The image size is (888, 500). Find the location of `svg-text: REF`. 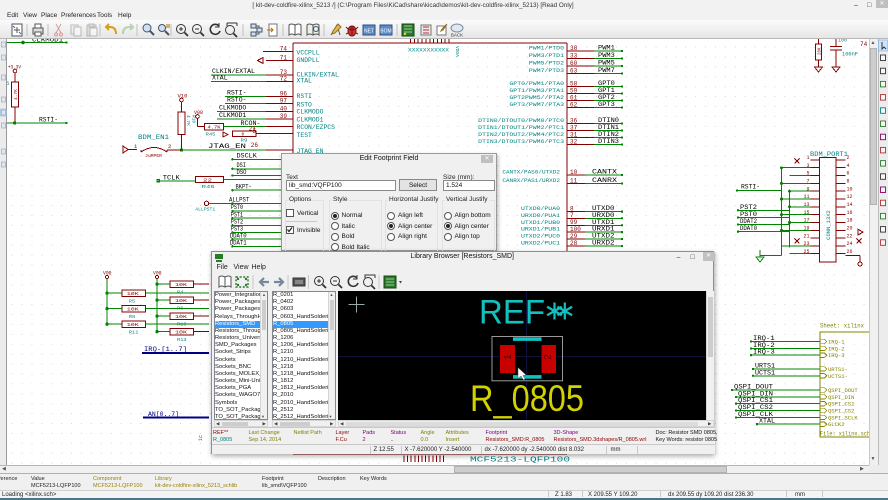

svg-text: REF is located at coordinates (512, 313).